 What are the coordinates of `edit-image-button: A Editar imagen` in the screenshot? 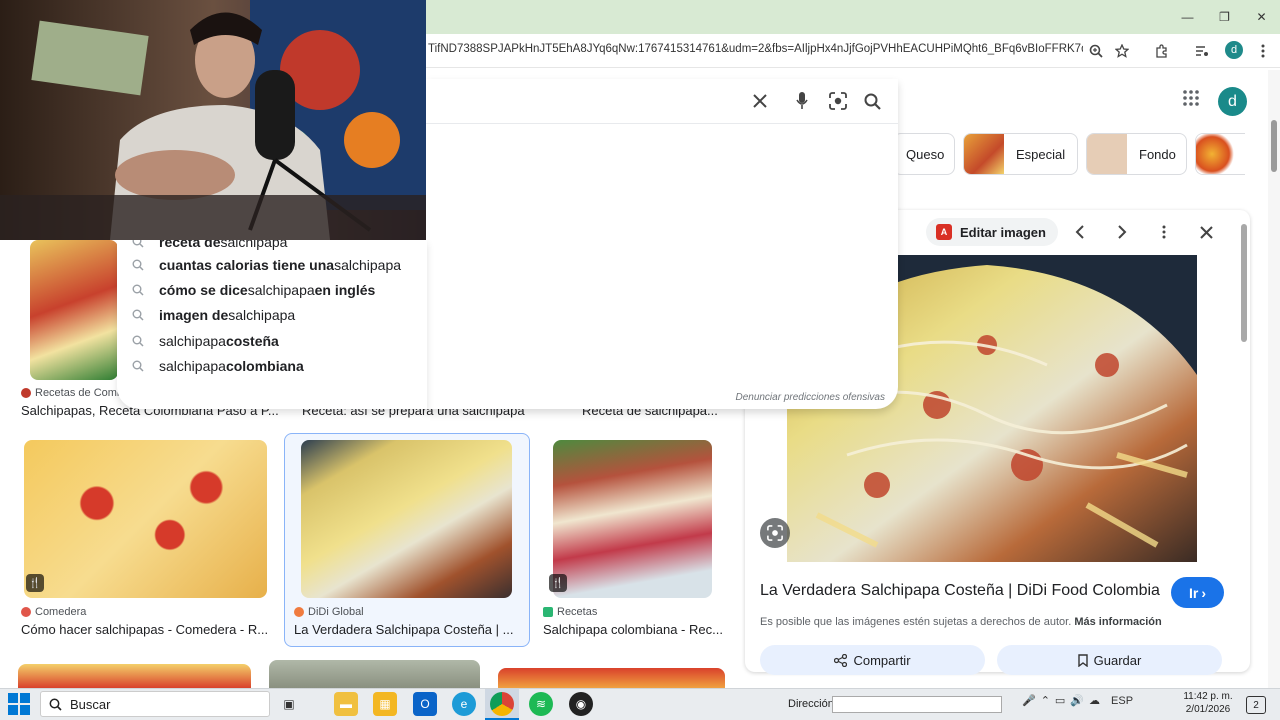 It's located at (992, 232).